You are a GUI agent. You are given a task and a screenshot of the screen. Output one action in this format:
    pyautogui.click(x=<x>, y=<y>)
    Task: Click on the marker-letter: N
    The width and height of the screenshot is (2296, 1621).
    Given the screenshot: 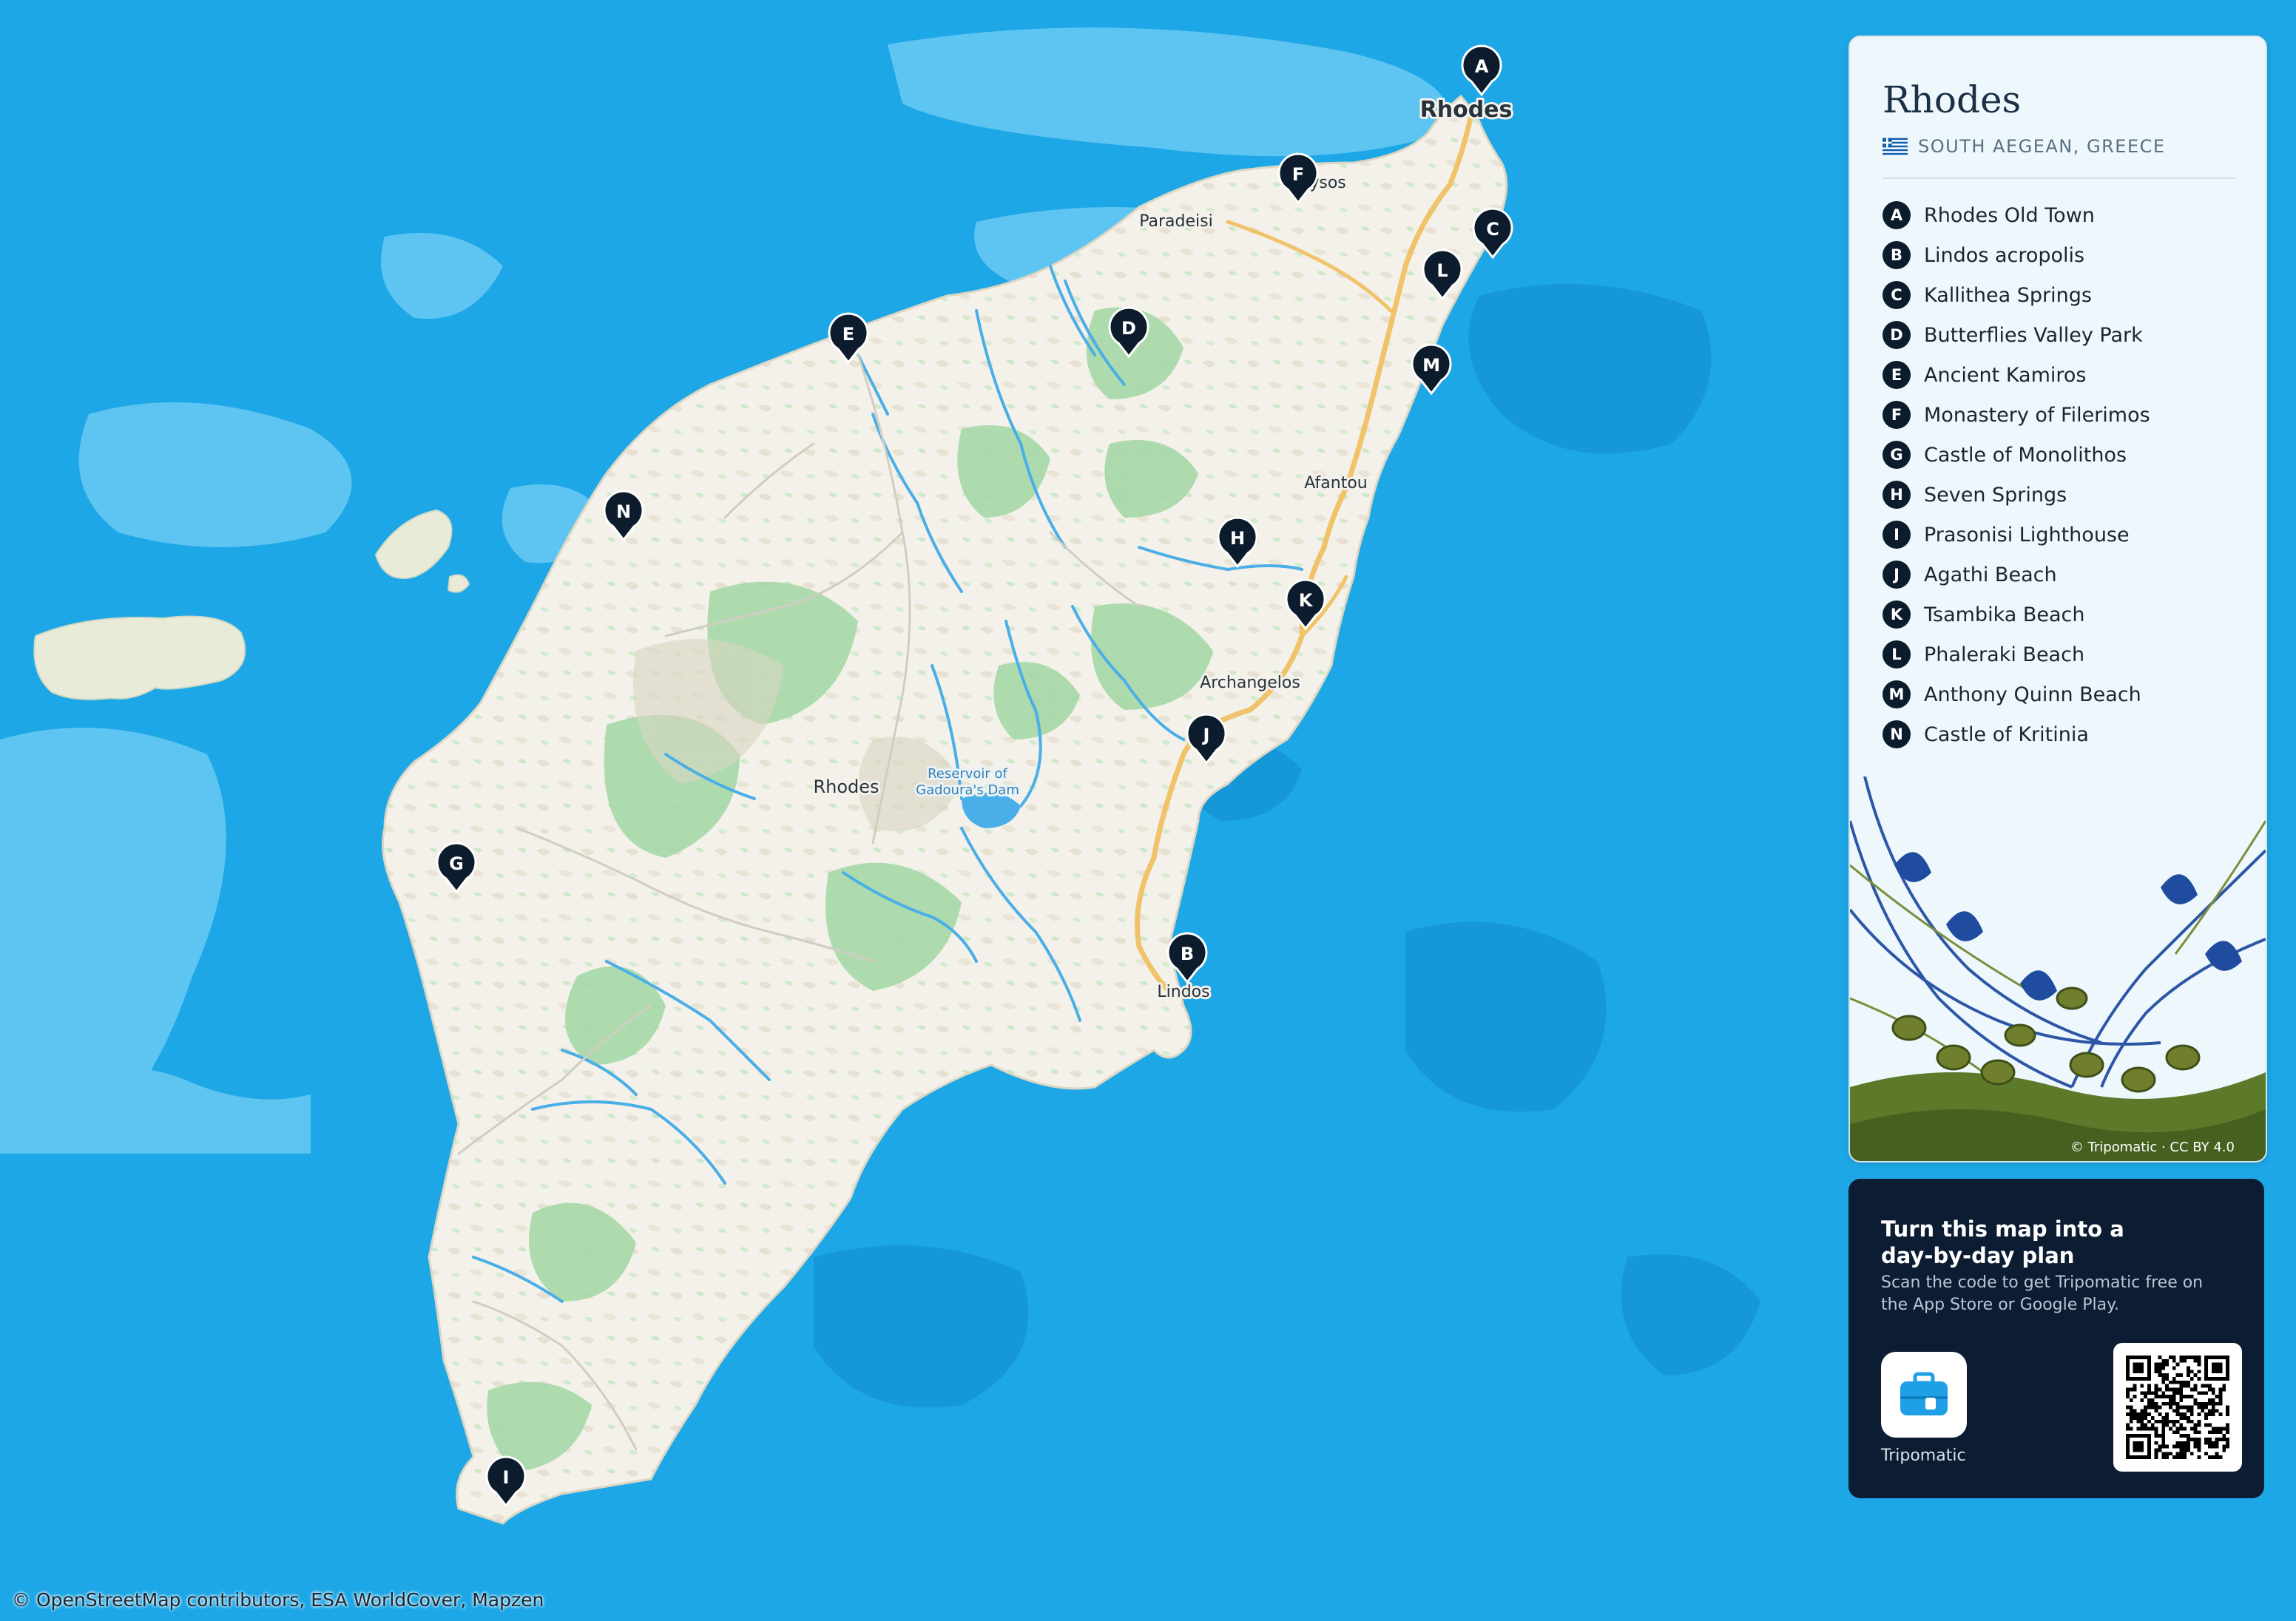 What is the action you would take?
    pyautogui.click(x=624, y=512)
    